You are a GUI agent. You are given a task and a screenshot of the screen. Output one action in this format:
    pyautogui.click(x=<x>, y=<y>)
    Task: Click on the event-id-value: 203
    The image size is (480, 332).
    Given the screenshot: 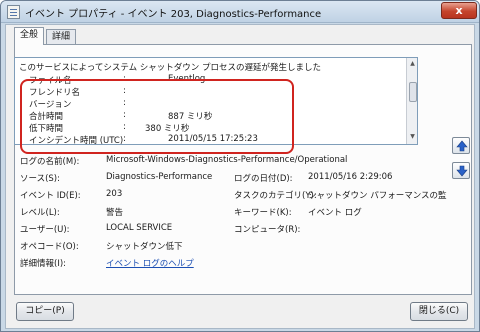 What is the action you would take?
    pyautogui.click(x=114, y=194)
    